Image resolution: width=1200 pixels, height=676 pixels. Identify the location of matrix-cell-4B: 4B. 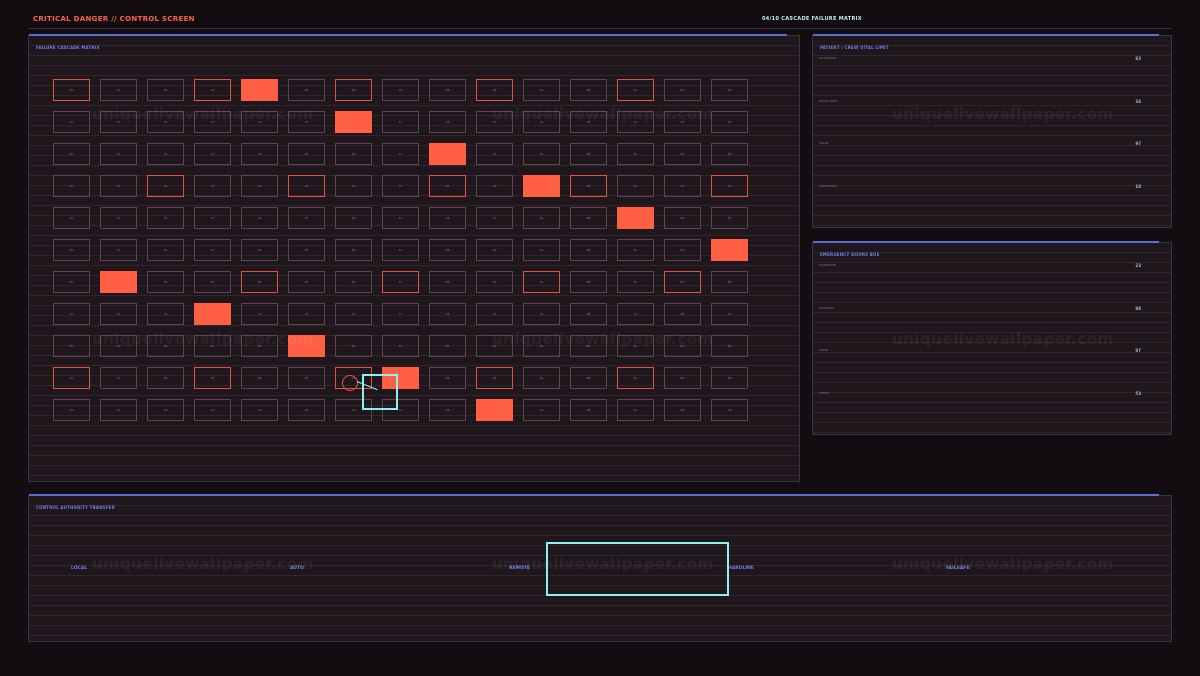
(588, 218).